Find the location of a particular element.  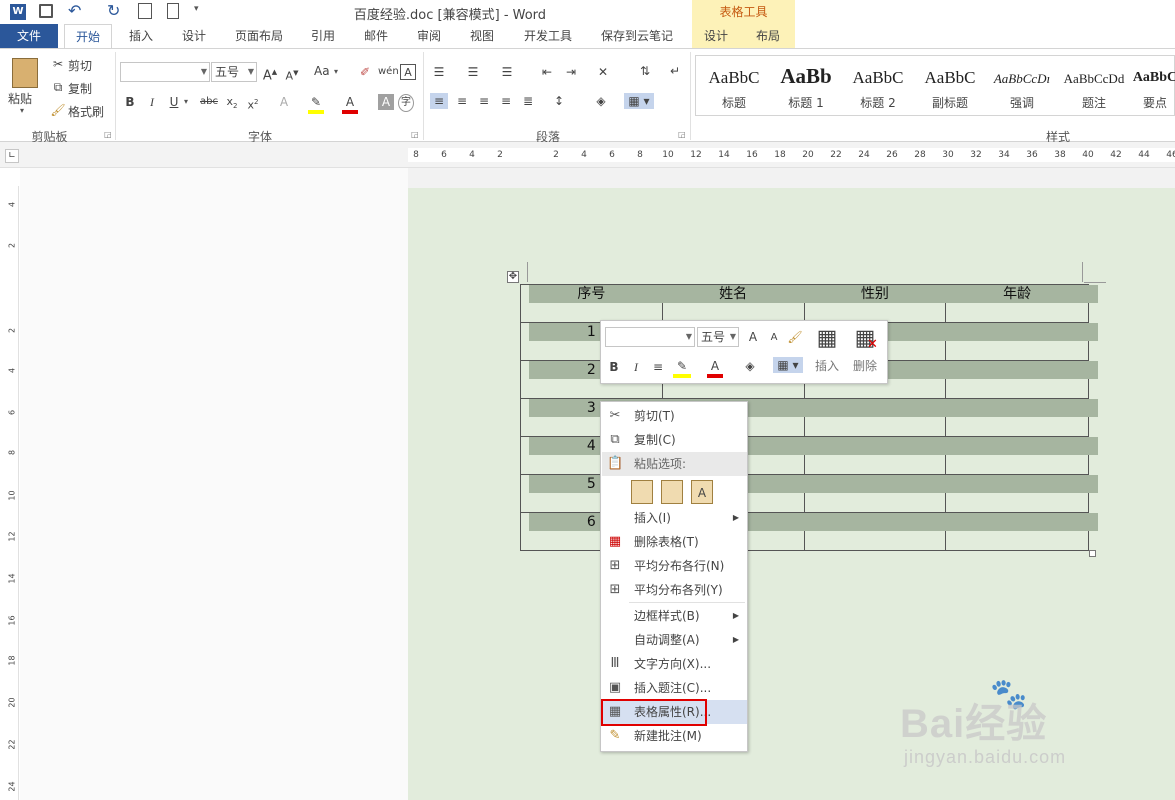

superscript-icon: x2 is located at coordinates (253, 104).